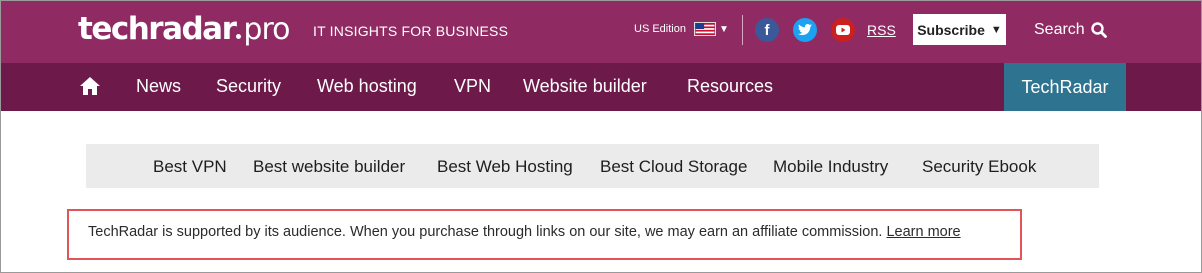 The height and width of the screenshot is (273, 1202). I want to click on nav-item-security: Security, so click(248, 86).